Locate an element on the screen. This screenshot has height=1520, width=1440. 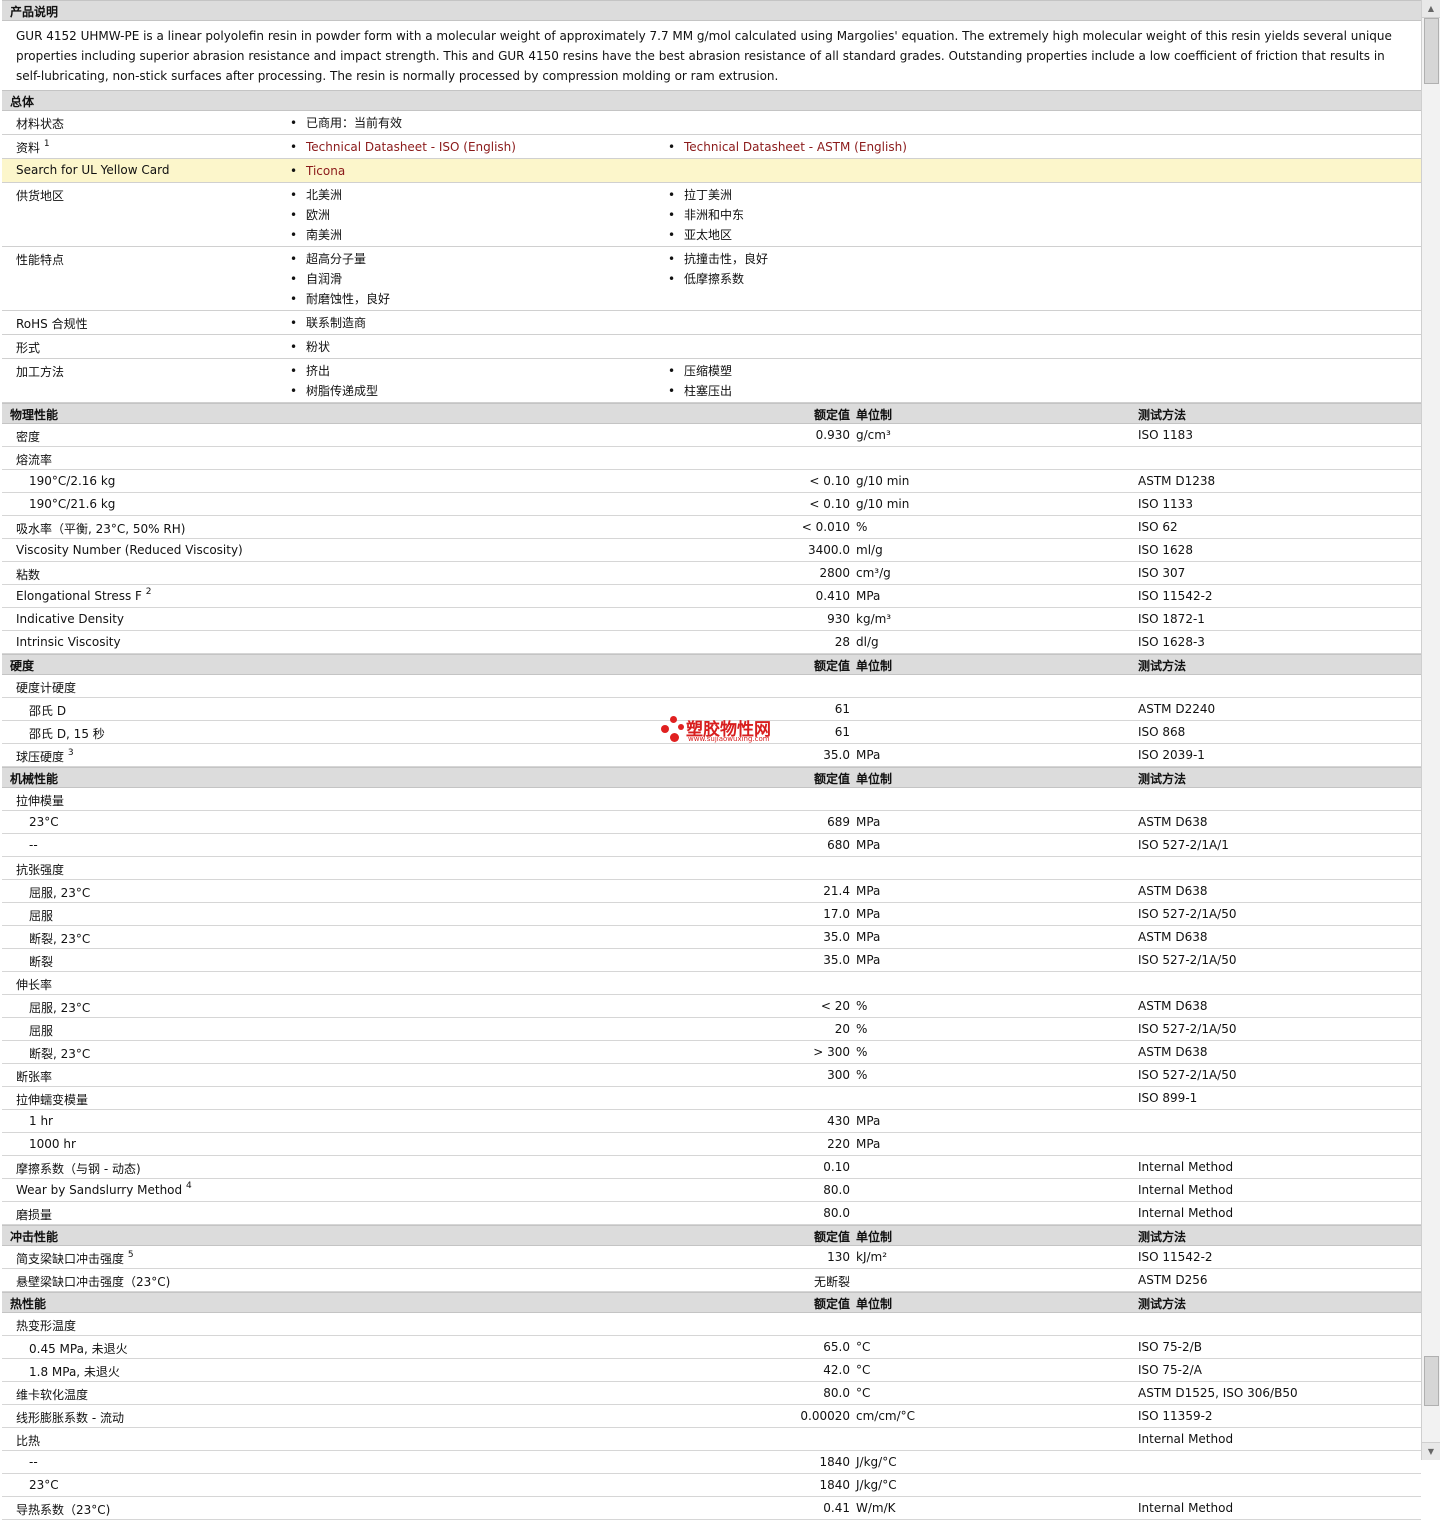
general-row-label: 形式 is located at coordinates (28, 347).